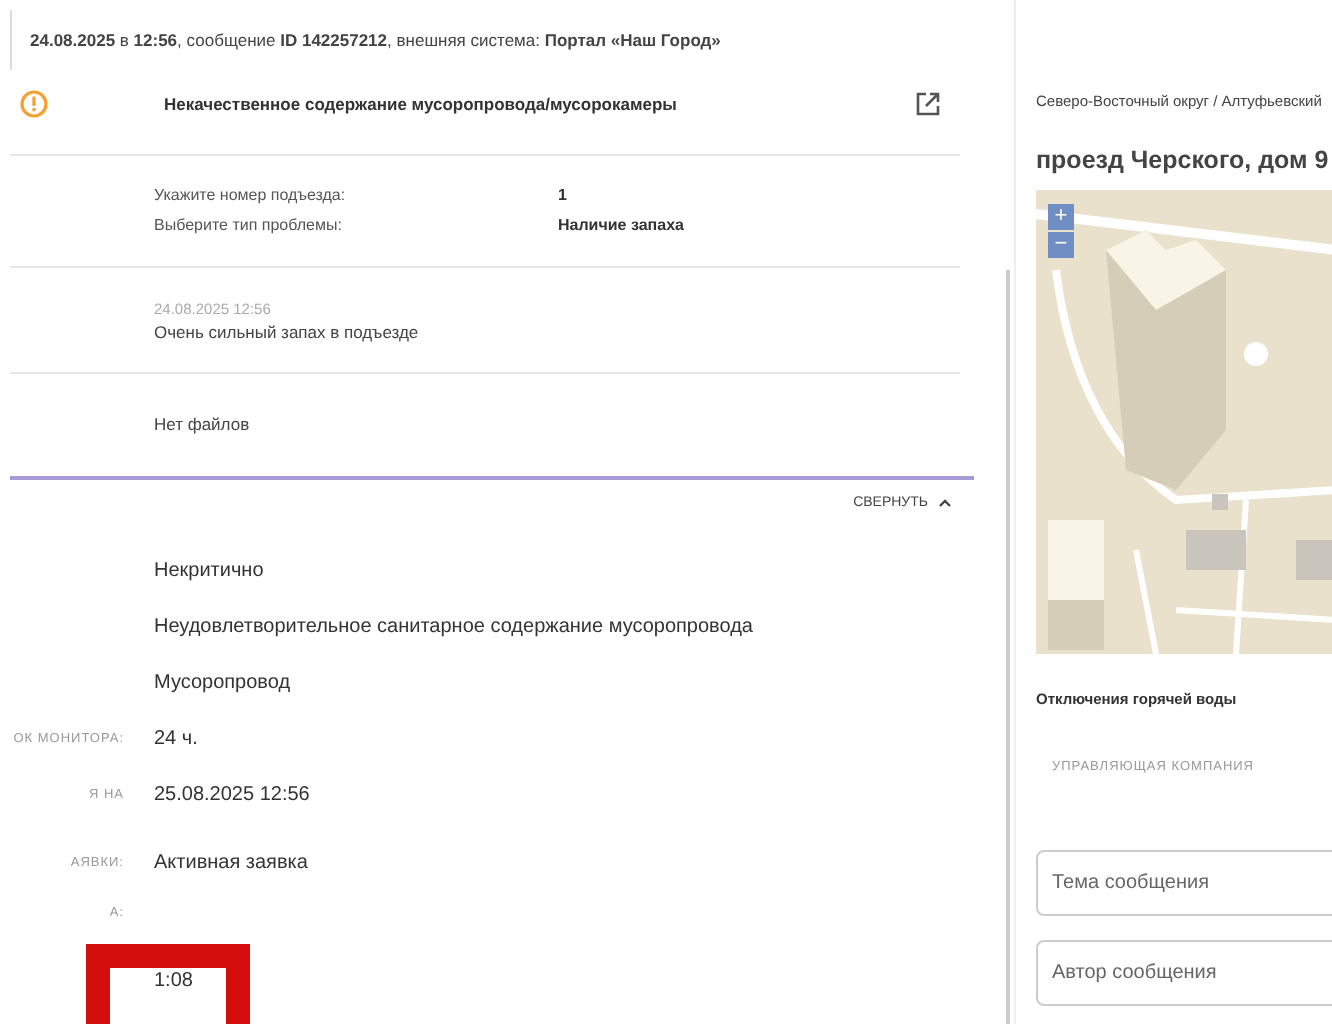 The width and height of the screenshot is (1332, 1024). Describe the element at coordinates (202, 424) in the screenshot. I see `files-text: Нет файлов` at that location.